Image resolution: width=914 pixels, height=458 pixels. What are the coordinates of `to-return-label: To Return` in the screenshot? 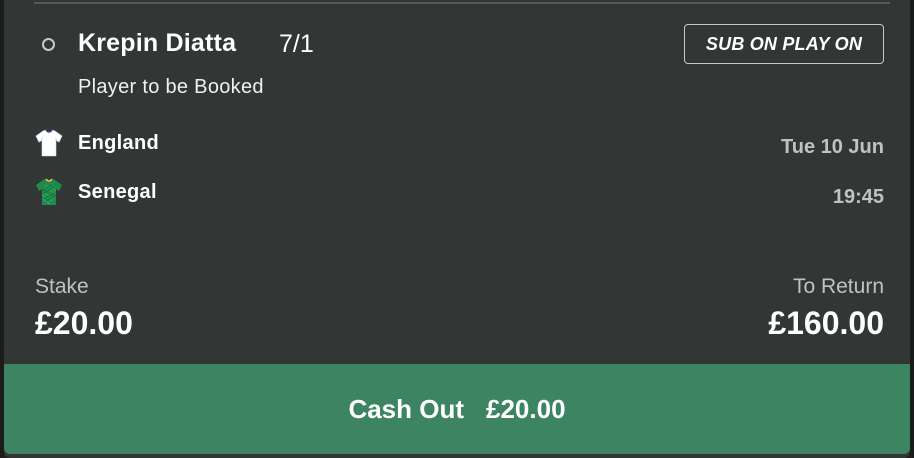 It's located at (838, 286).